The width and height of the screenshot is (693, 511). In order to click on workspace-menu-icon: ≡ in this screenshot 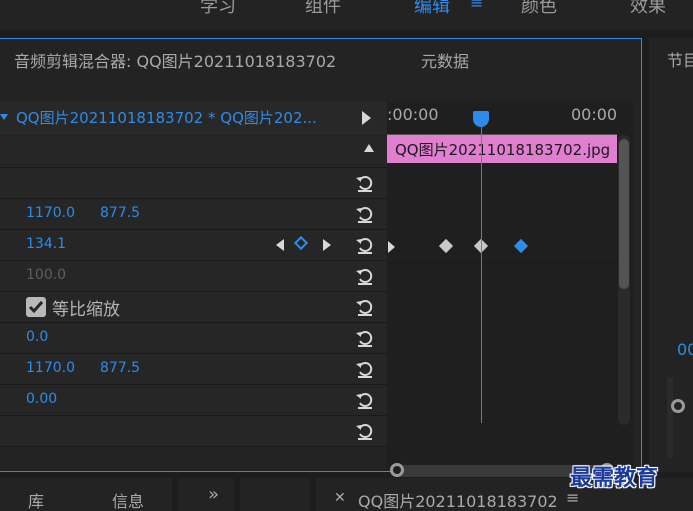, I will do `click(476, 6)`.